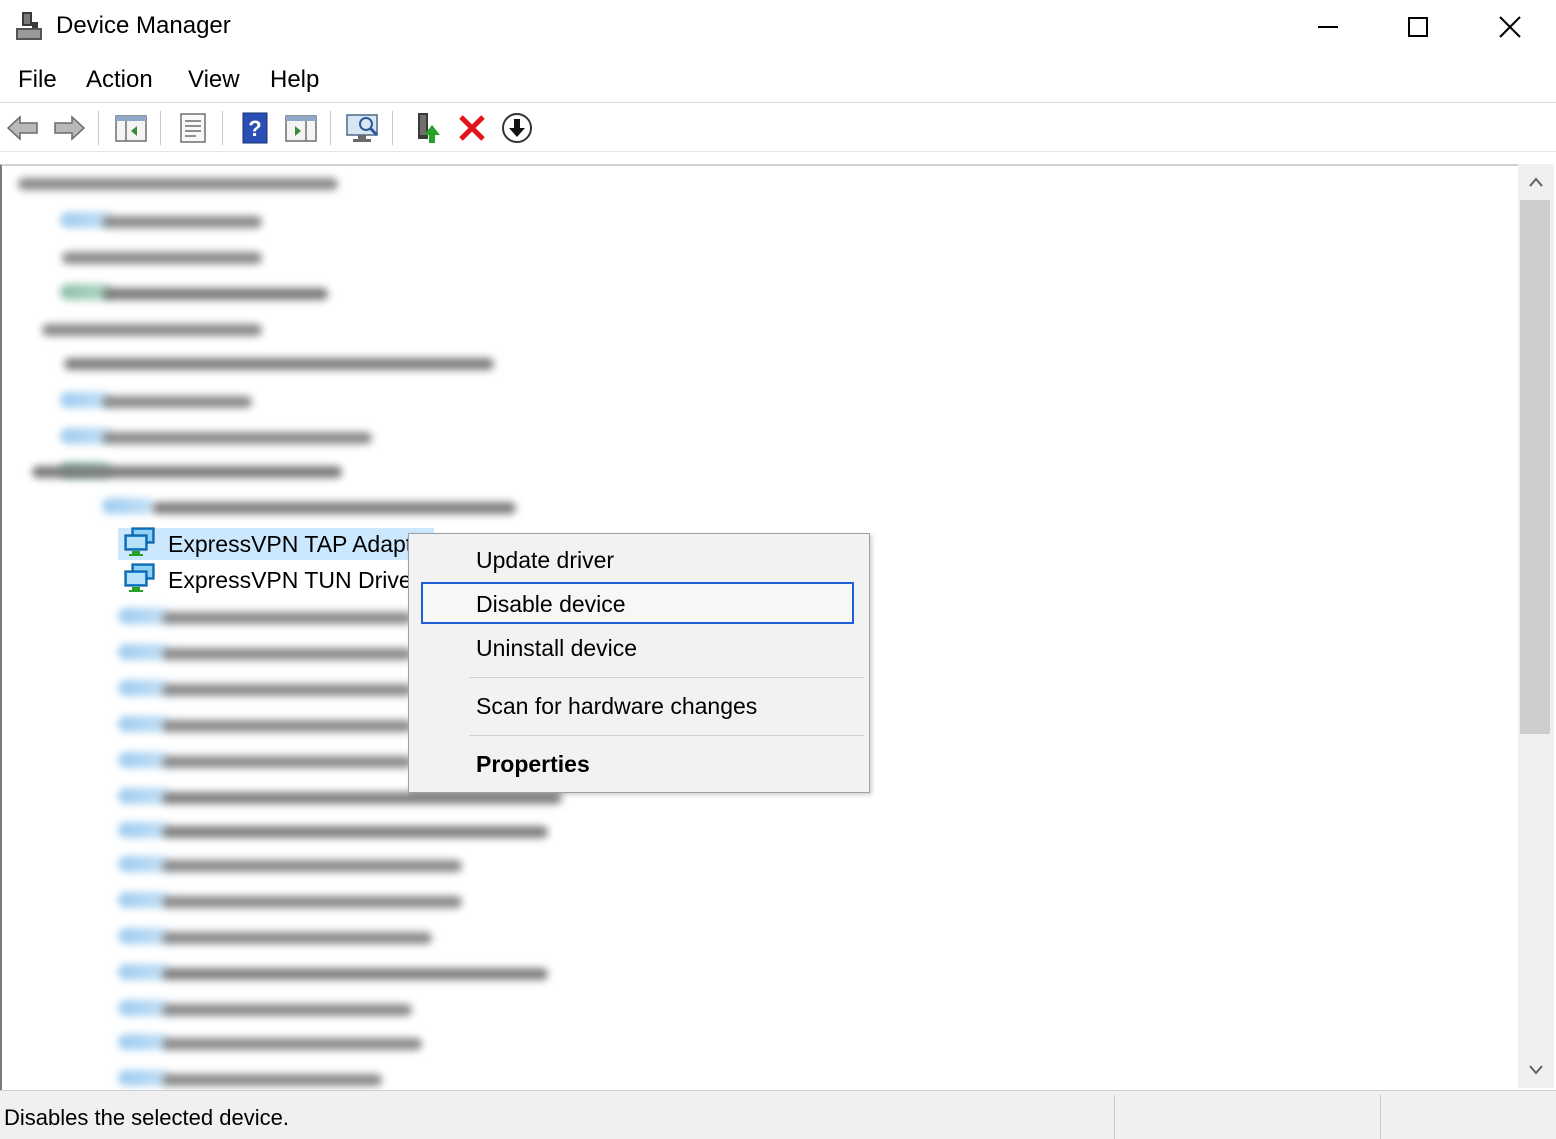  What do you see at coordinates (146, 1117) in the screenshot?
I see `status-text: Disables the selected device.` at bounding box center [146, 1117].